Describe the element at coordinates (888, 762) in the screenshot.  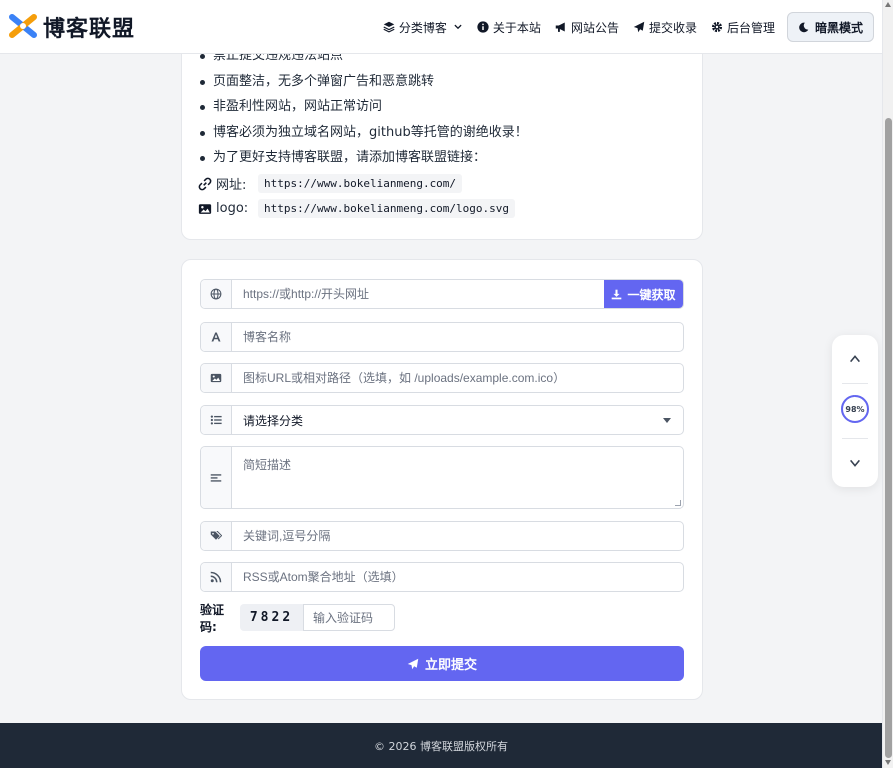
I see `scroll-down-arrow-icon` at that location.